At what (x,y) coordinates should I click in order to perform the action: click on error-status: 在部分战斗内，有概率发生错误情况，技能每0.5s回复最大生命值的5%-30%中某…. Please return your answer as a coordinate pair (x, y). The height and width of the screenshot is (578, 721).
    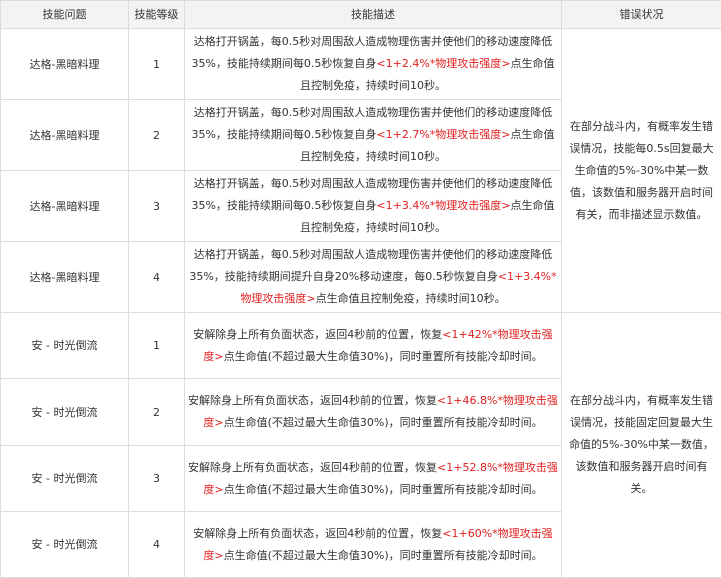
    Looking at the image, I should click on (641, 171).